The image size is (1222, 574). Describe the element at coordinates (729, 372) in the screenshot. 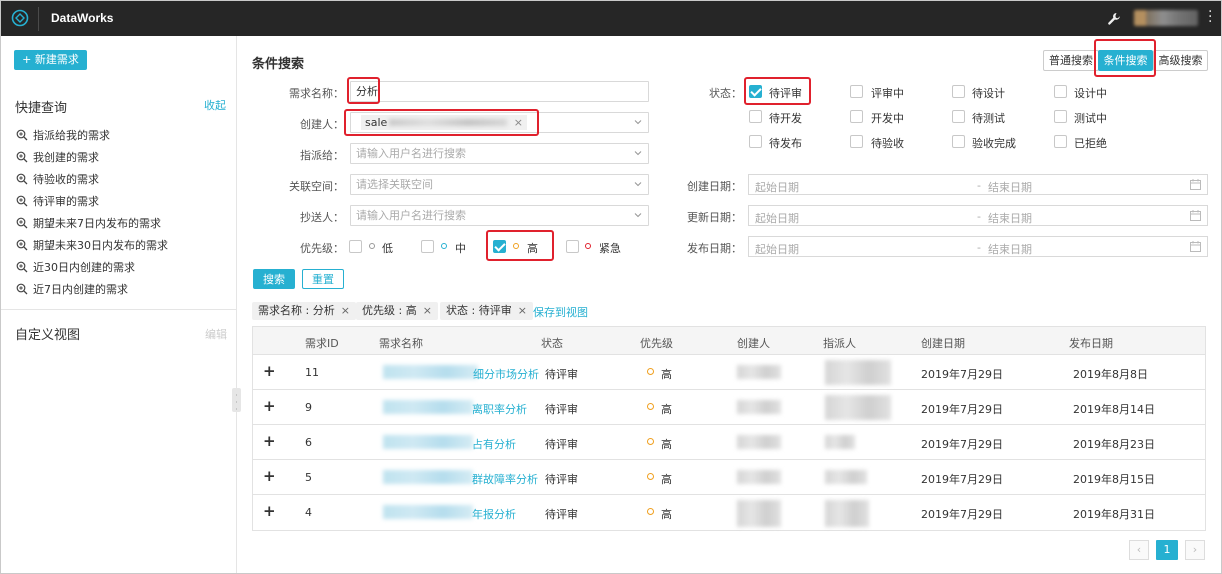

I see `table-row: + 11 细分市场分析 待评审 高 2019年7月29日 2019年8月8日` at that location.